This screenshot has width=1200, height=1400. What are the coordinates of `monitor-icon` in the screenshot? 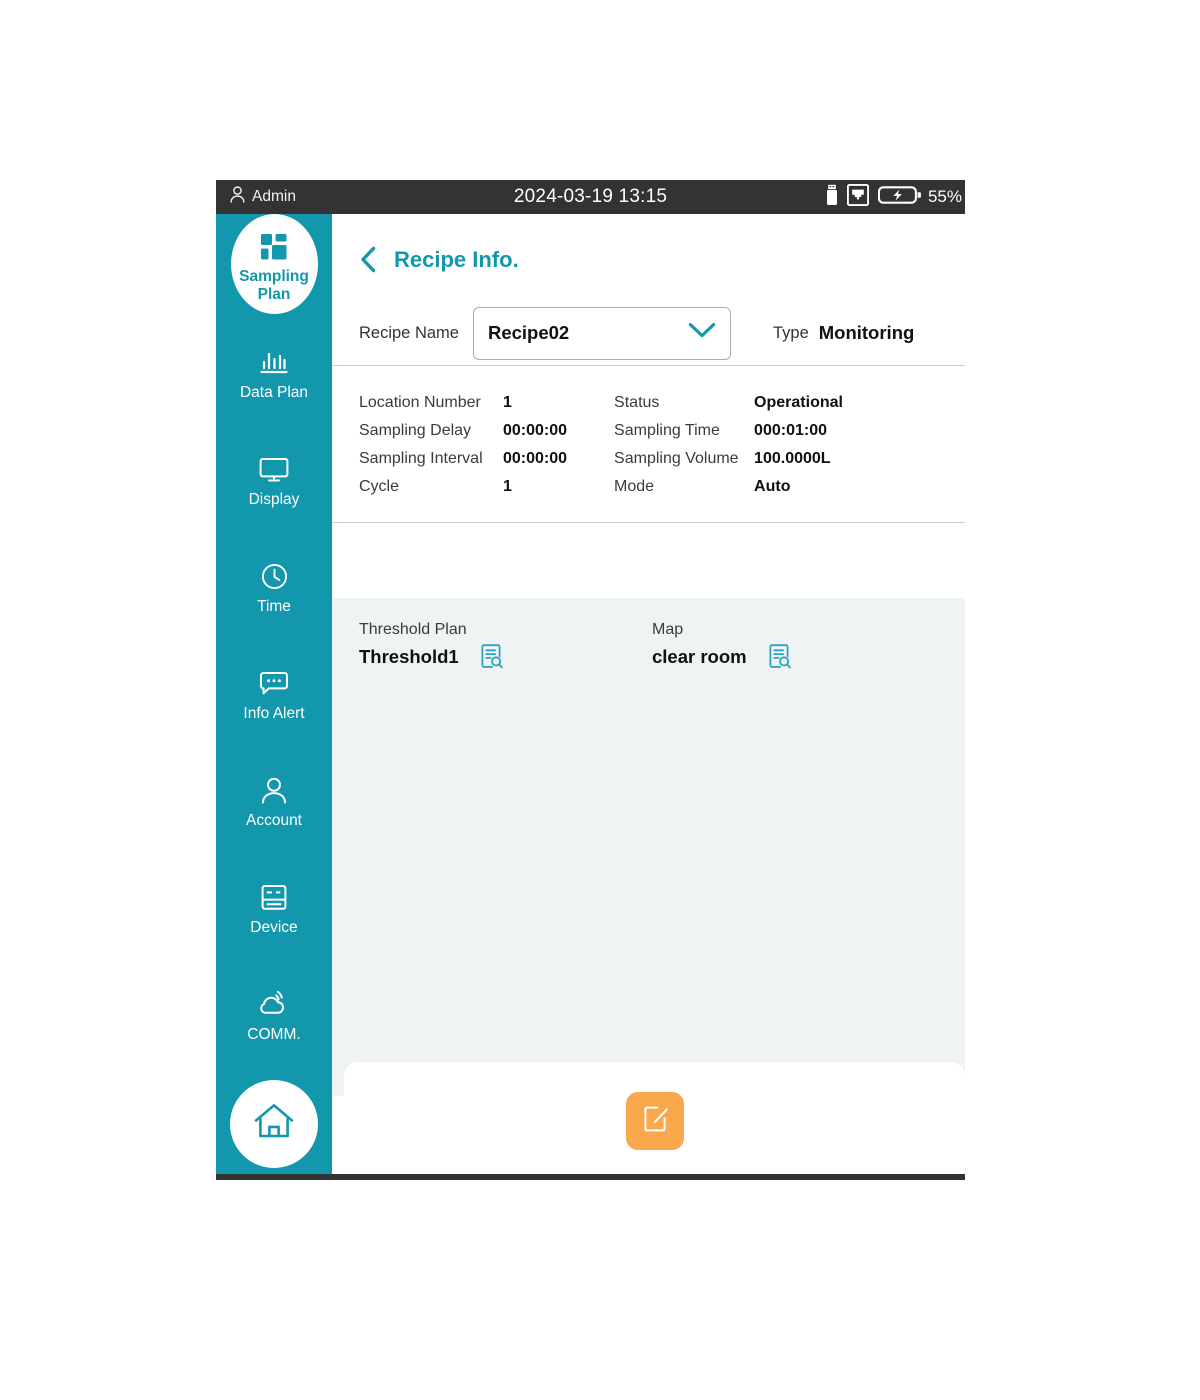 It's located at (274, 470).